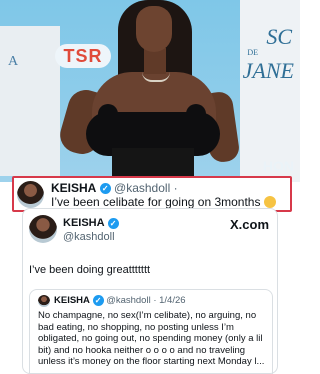  What do you see at coordinates (249, 224) in the screenshot?
I see `x-logo-icon: X.com` at bounding box center [249, 224].